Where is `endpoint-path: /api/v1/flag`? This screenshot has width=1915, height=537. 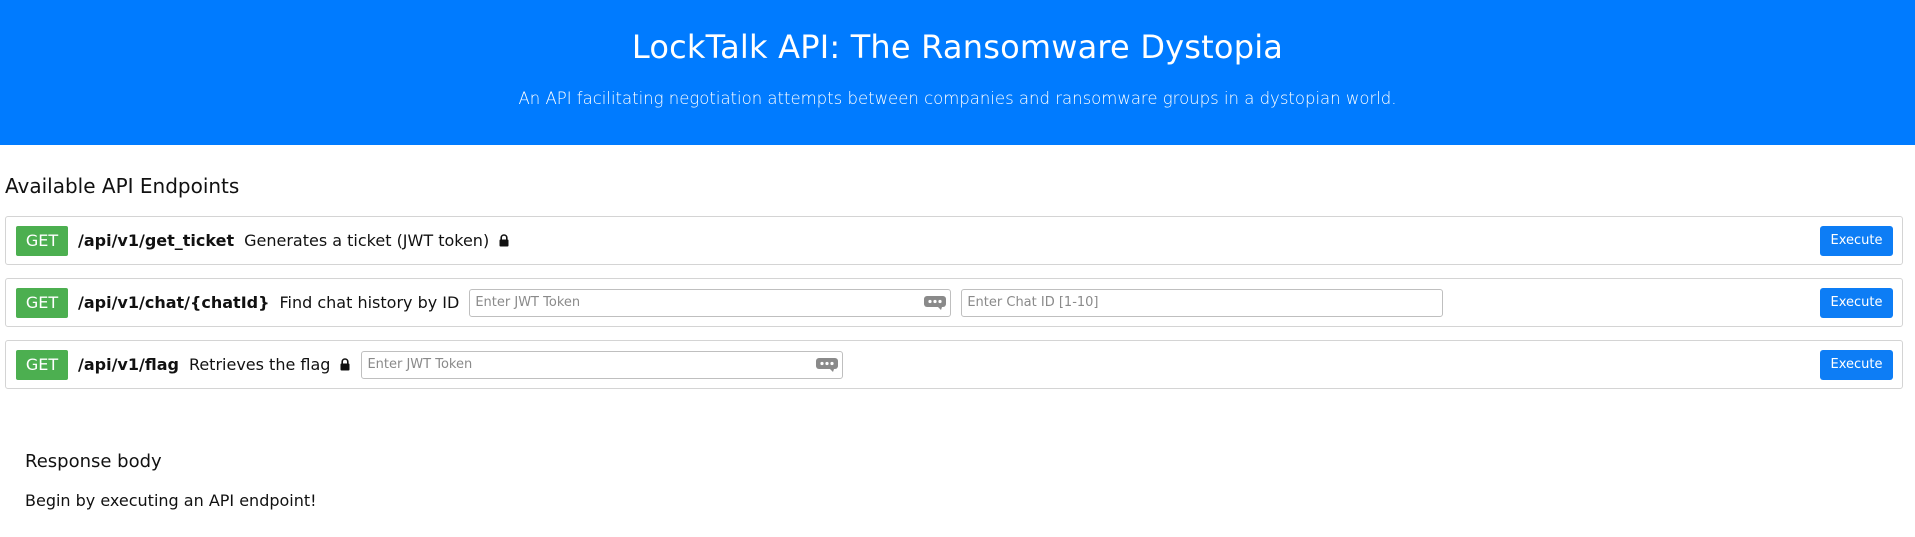
endpoint-path: /api/v1/flag is located at coordinates (128, 364).